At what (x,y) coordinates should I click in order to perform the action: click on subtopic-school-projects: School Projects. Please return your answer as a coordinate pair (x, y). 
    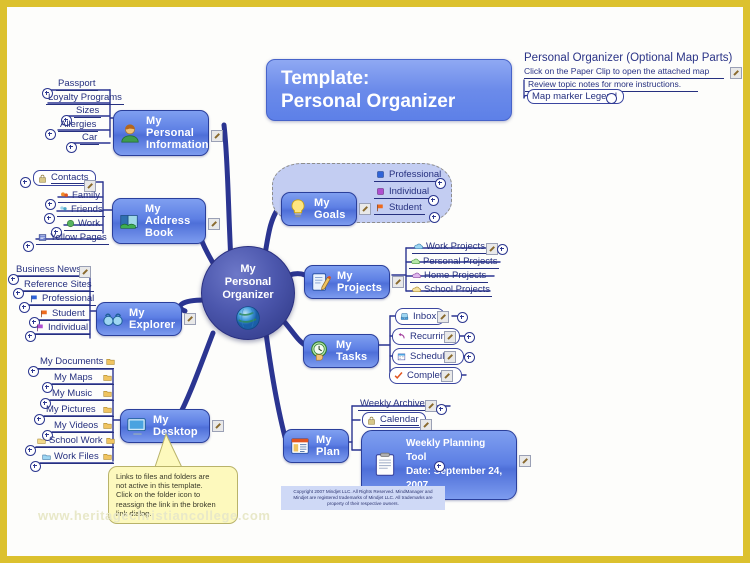
    Looking at the image, I should click on (451, 290).